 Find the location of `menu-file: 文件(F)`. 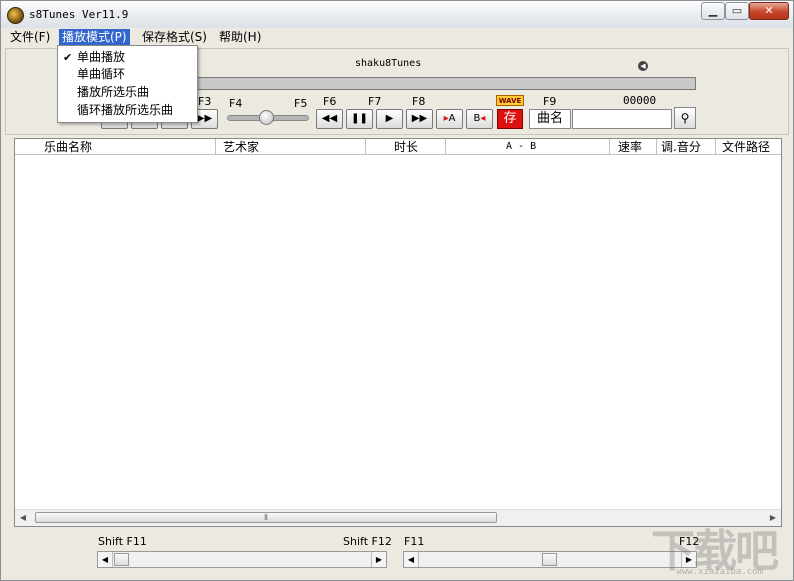

menu-file: 文件(F) is located at coordinates (30, 37).